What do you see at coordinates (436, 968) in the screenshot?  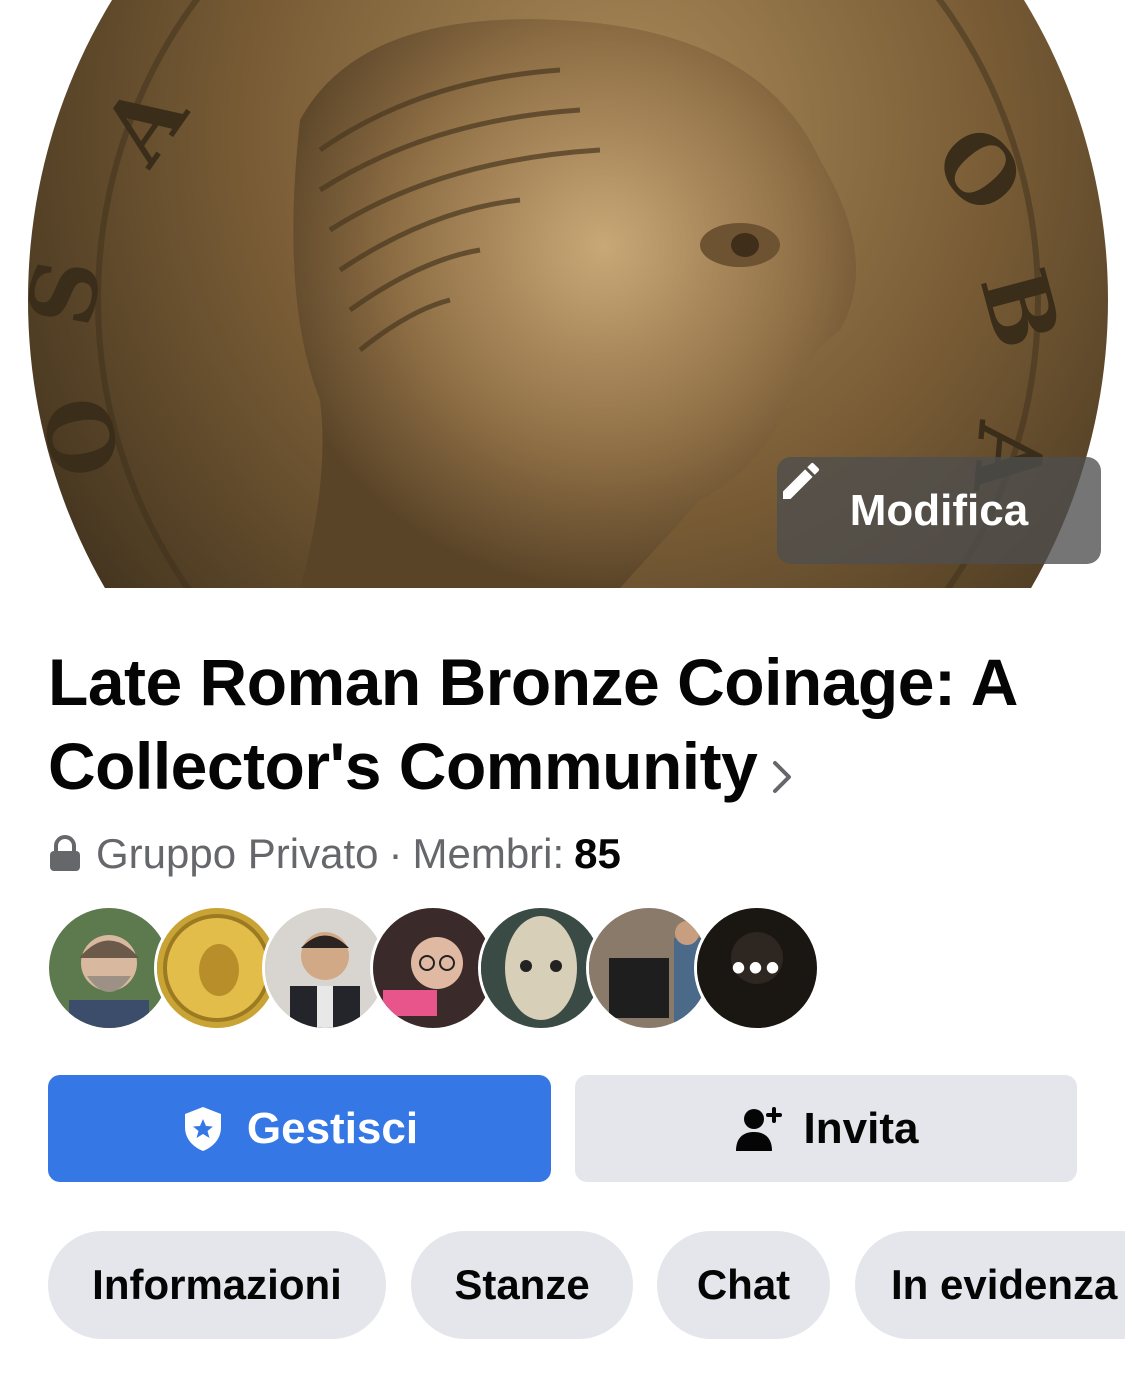 I see `member-avatars: •••` at bounding box center [436, 968].